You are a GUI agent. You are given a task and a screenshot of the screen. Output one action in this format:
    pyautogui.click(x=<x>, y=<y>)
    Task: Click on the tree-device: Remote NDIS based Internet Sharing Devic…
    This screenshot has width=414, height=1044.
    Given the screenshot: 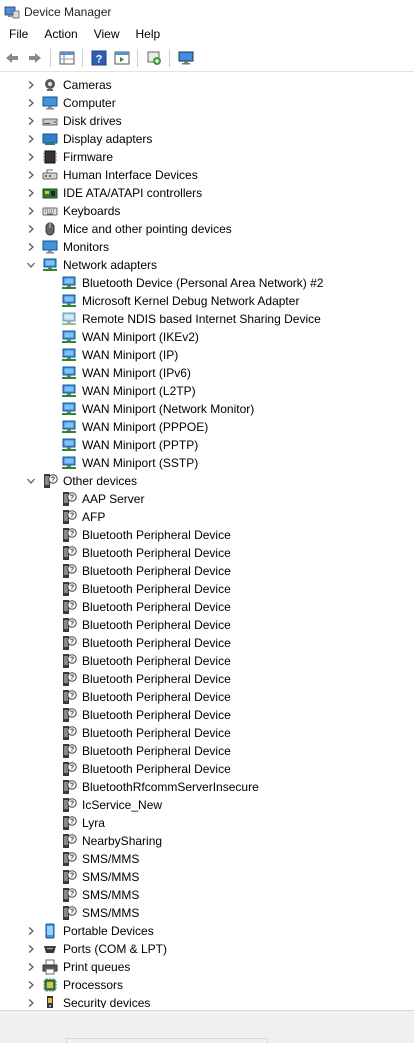 What is the action you would take?
    pyautogui.click(x=207, y=319)
    